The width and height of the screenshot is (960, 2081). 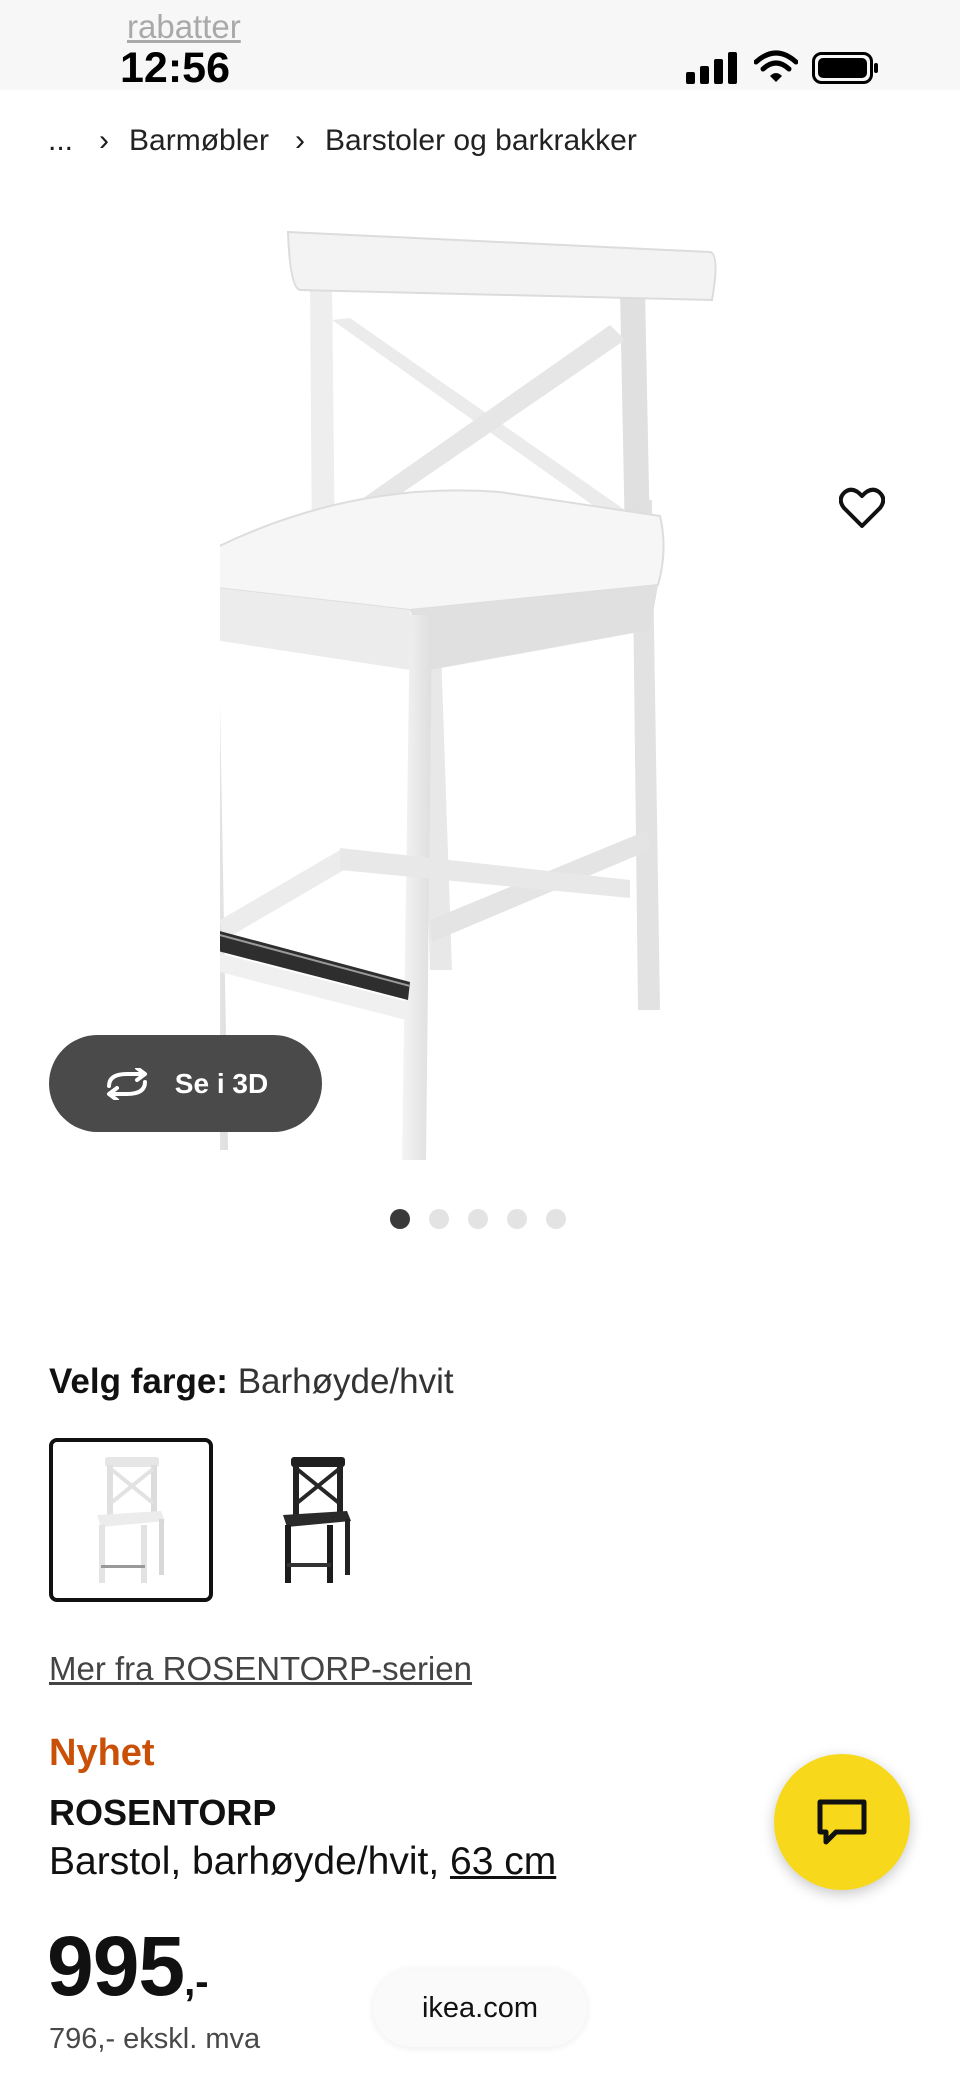 I want to click on breadcrumb-item-barmobler: Barmøbler, so click(x=199, y=141).